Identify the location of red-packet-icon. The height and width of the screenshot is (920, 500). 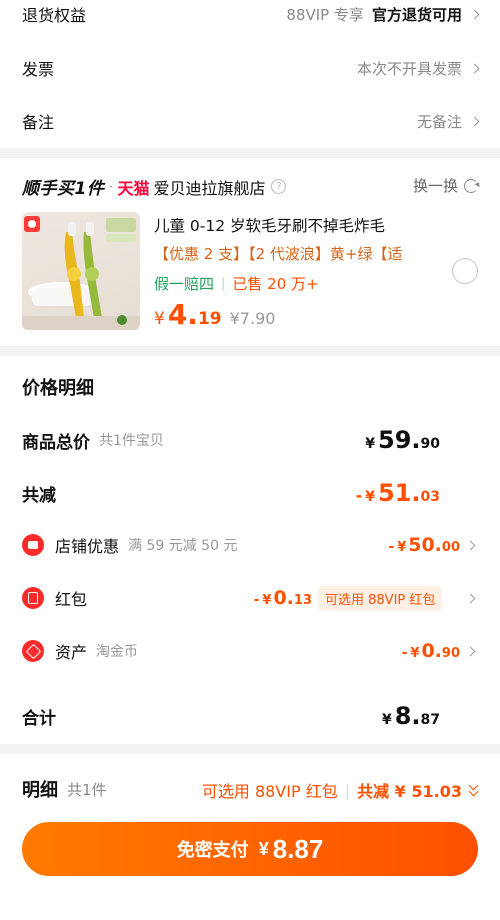
(33, 598).